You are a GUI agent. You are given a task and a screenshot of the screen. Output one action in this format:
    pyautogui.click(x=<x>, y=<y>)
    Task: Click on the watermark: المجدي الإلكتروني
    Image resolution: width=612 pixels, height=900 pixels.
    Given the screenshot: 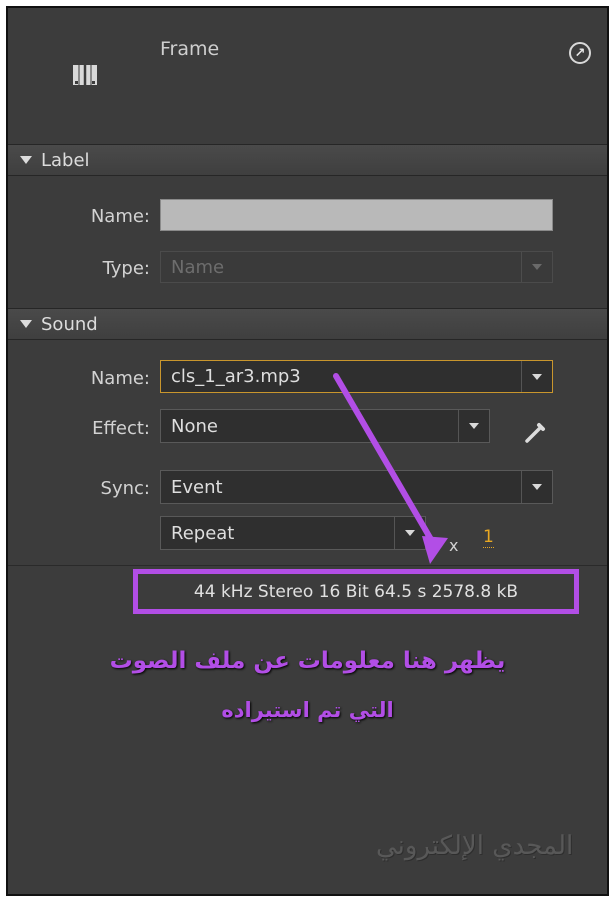 What is the action you would take?
    pyautogui.click(x=475, y=846)
    